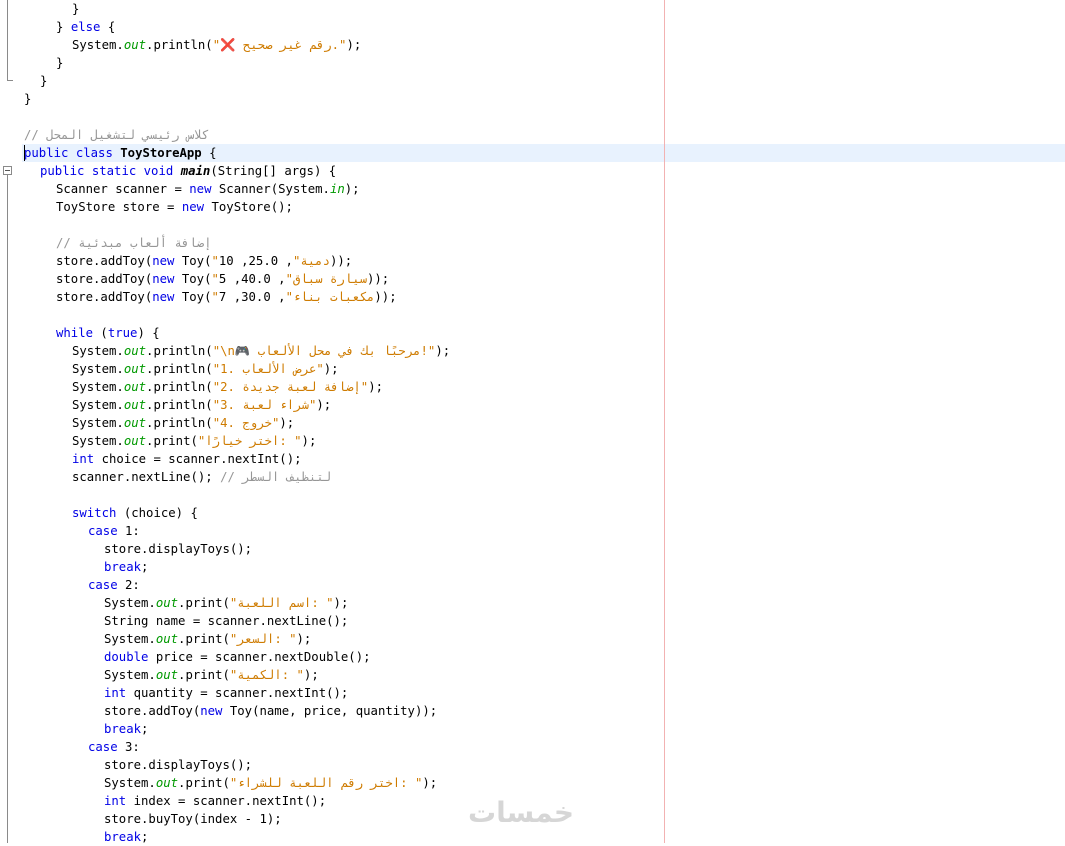 This screenshot has width=1065, height=846. I want to click on code-line: } else {, so click(85, 27).